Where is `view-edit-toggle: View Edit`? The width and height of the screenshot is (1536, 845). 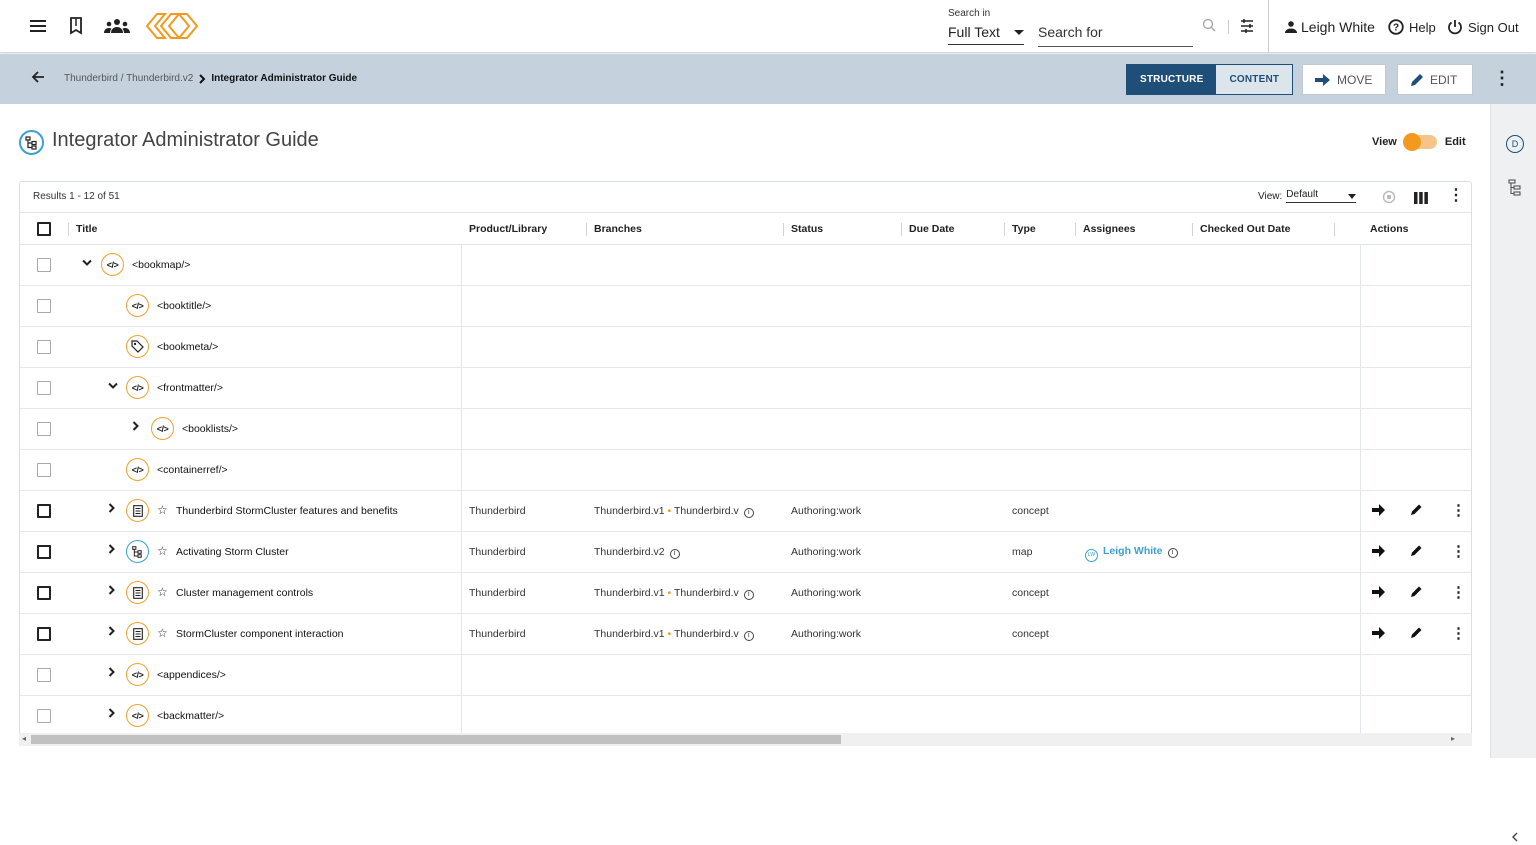 view-edit-toggle: View Edit is located at coordinates (1419, 142).